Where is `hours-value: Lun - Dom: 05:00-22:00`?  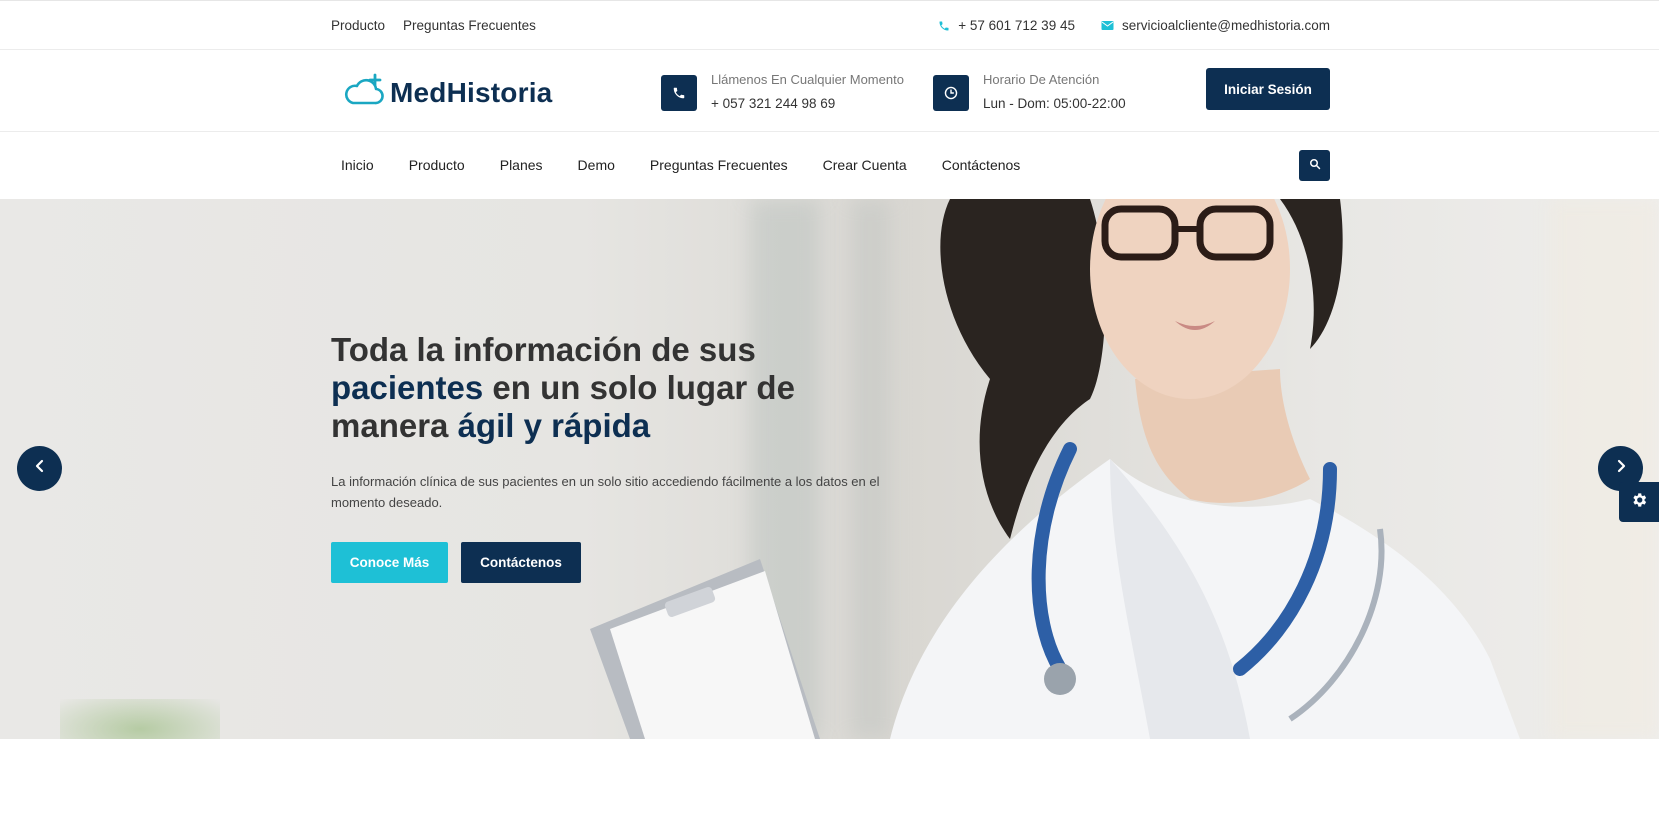
hours-value: Lun - Dom: 05:00-22:00 is located at coordinates (1054, 103).